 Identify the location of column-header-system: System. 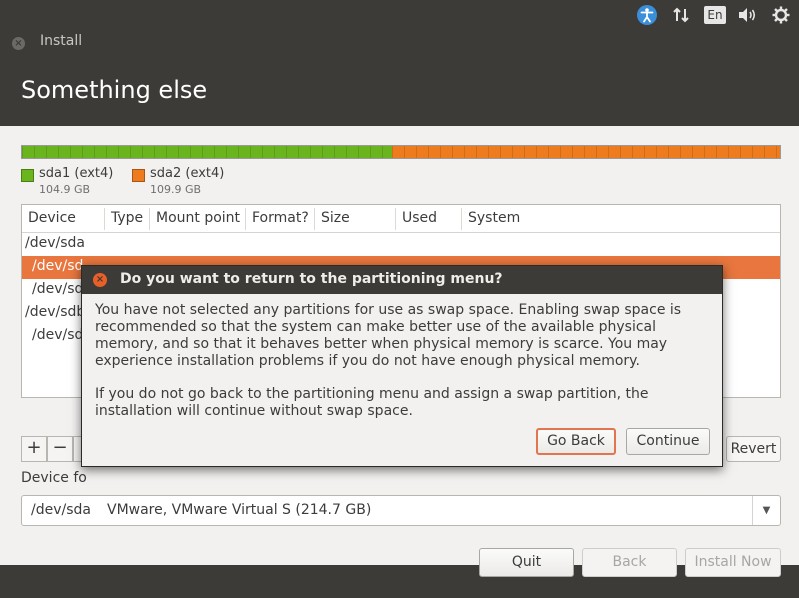
(494, 218).